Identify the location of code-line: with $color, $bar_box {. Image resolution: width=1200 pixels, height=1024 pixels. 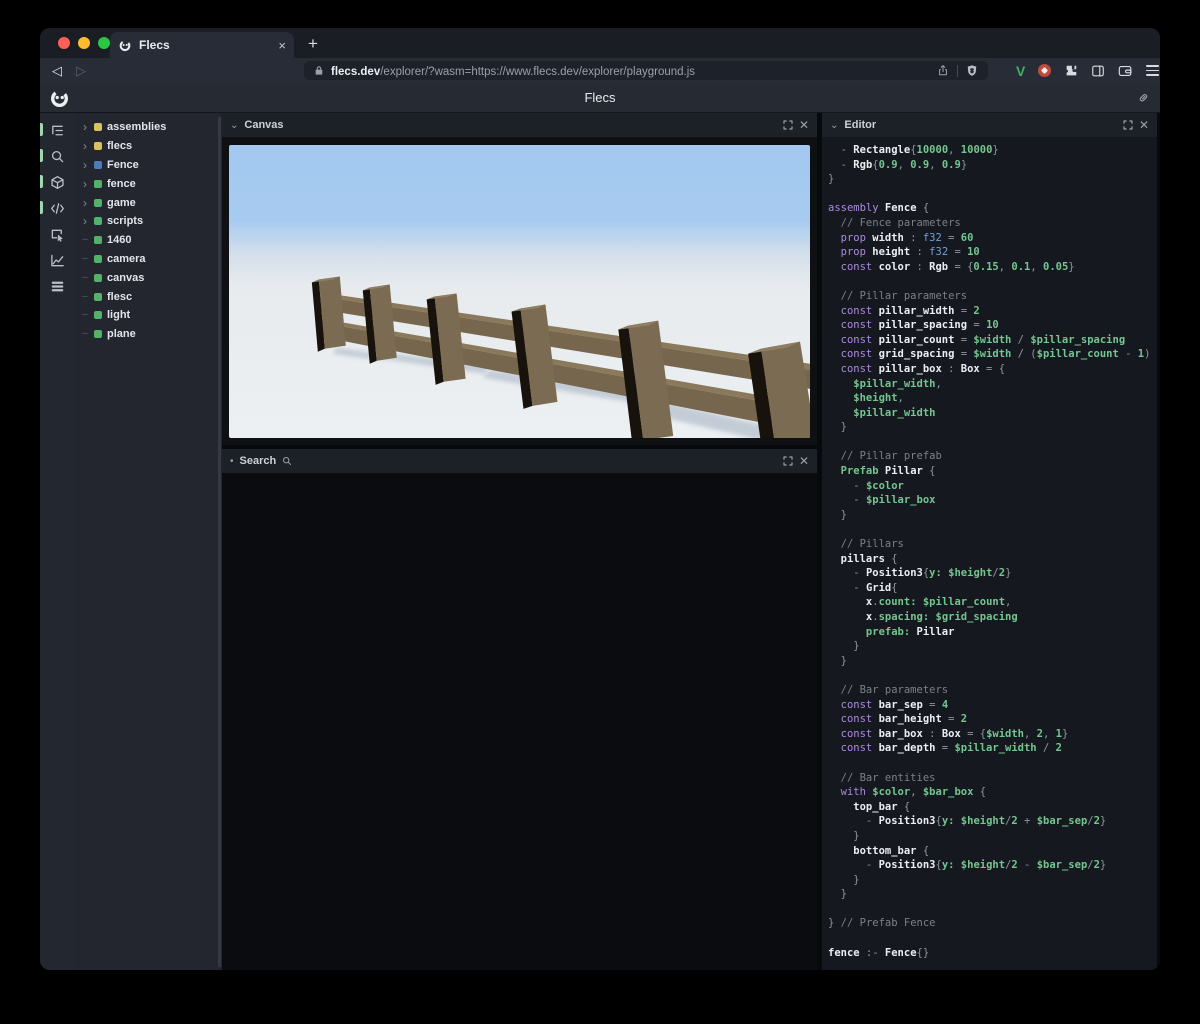
(907, 792).